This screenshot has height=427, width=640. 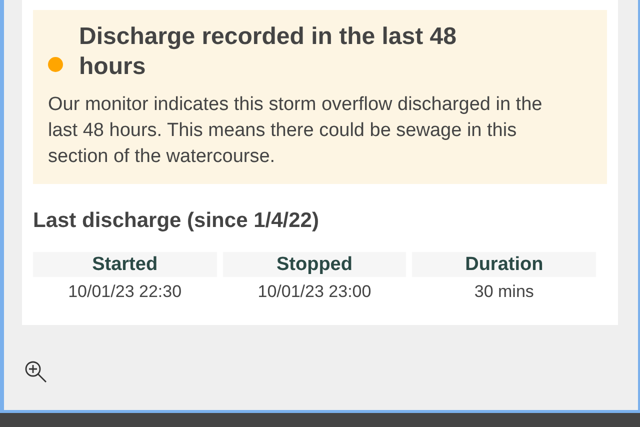 I want to click on zoom-in-icon, so click(x=36, y=372).